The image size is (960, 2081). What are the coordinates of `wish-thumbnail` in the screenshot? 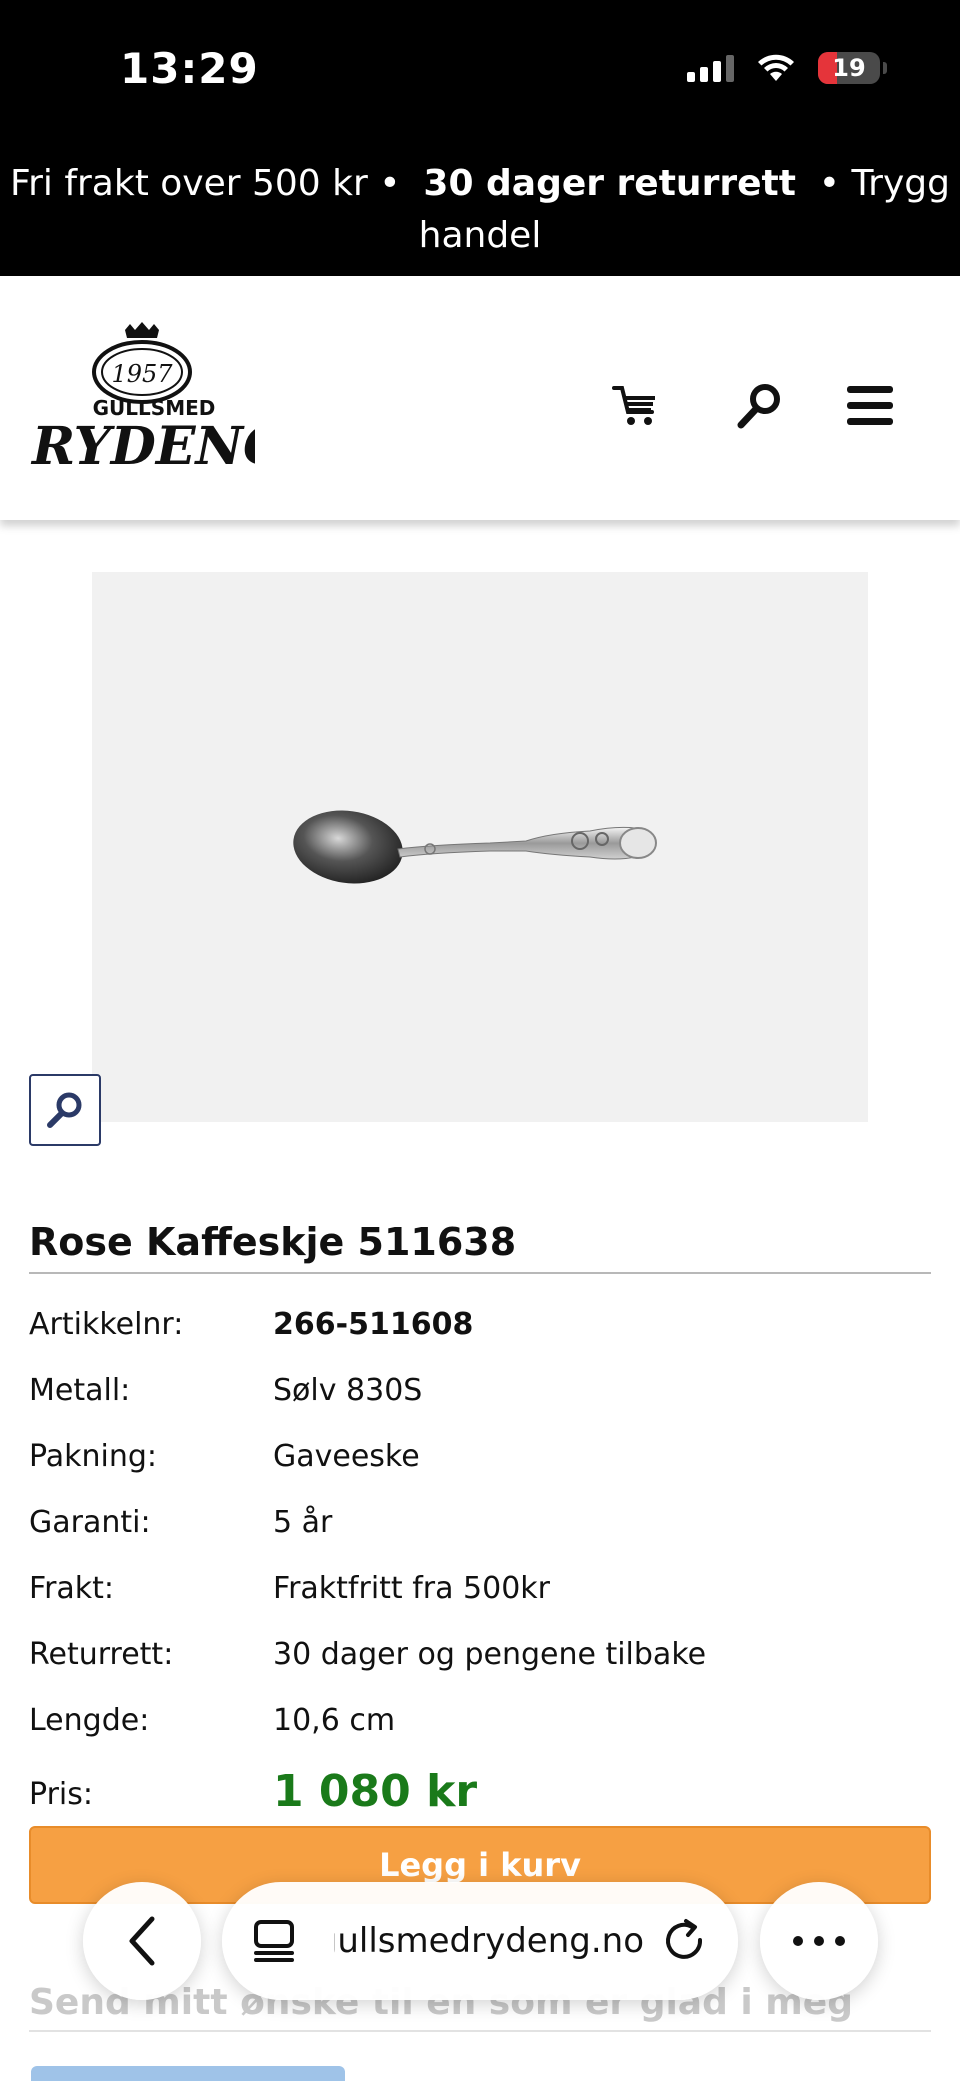 It's located at (188, 2073).